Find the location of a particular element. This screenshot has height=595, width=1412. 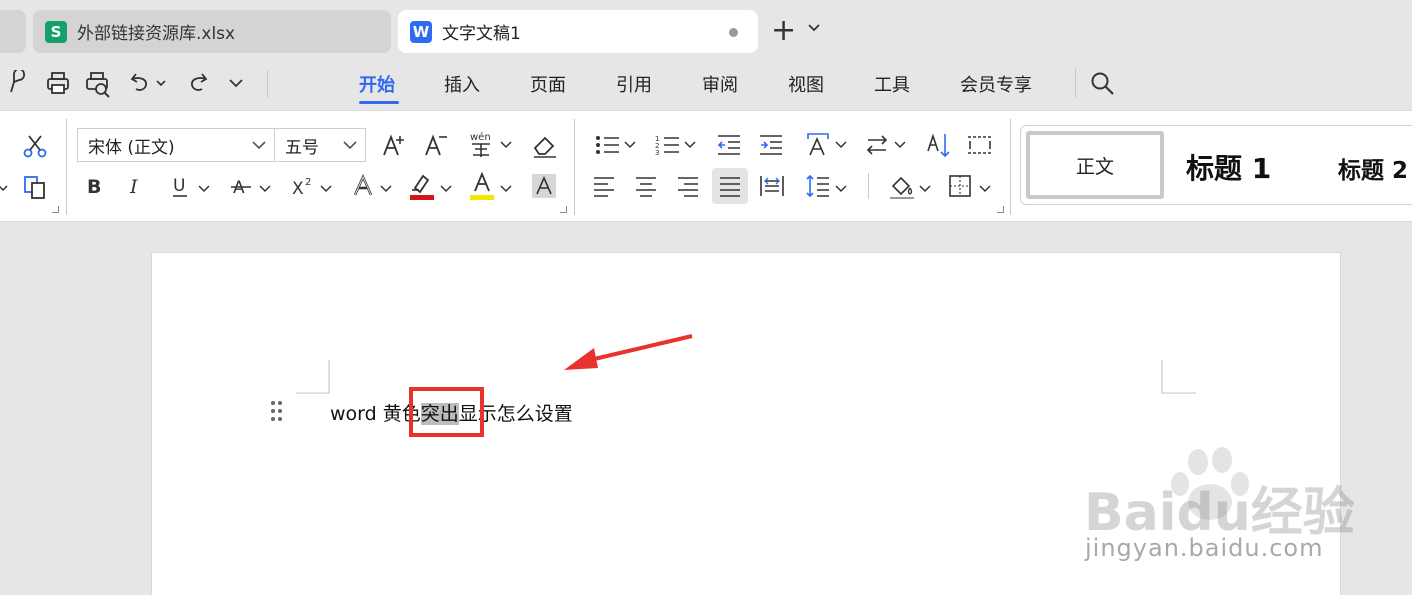

numbered-list-chevron-down-icon is located at coordinates (690, 145).